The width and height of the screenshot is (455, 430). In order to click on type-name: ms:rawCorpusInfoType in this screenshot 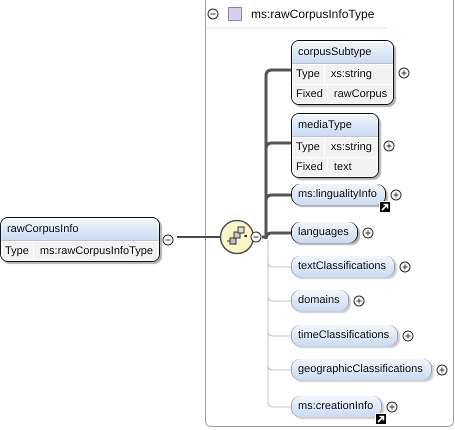, I will do `click(312, 14)`.